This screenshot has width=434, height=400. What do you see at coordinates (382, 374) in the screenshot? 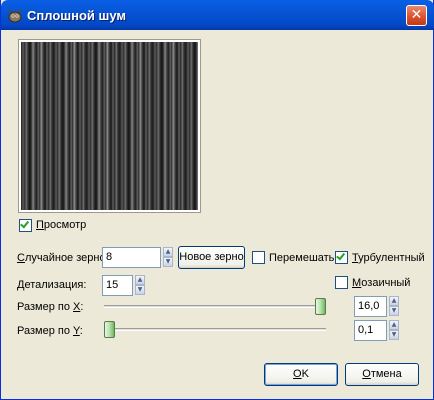
I see `cancel-button: Отмена` at bounding box center [382, 374].